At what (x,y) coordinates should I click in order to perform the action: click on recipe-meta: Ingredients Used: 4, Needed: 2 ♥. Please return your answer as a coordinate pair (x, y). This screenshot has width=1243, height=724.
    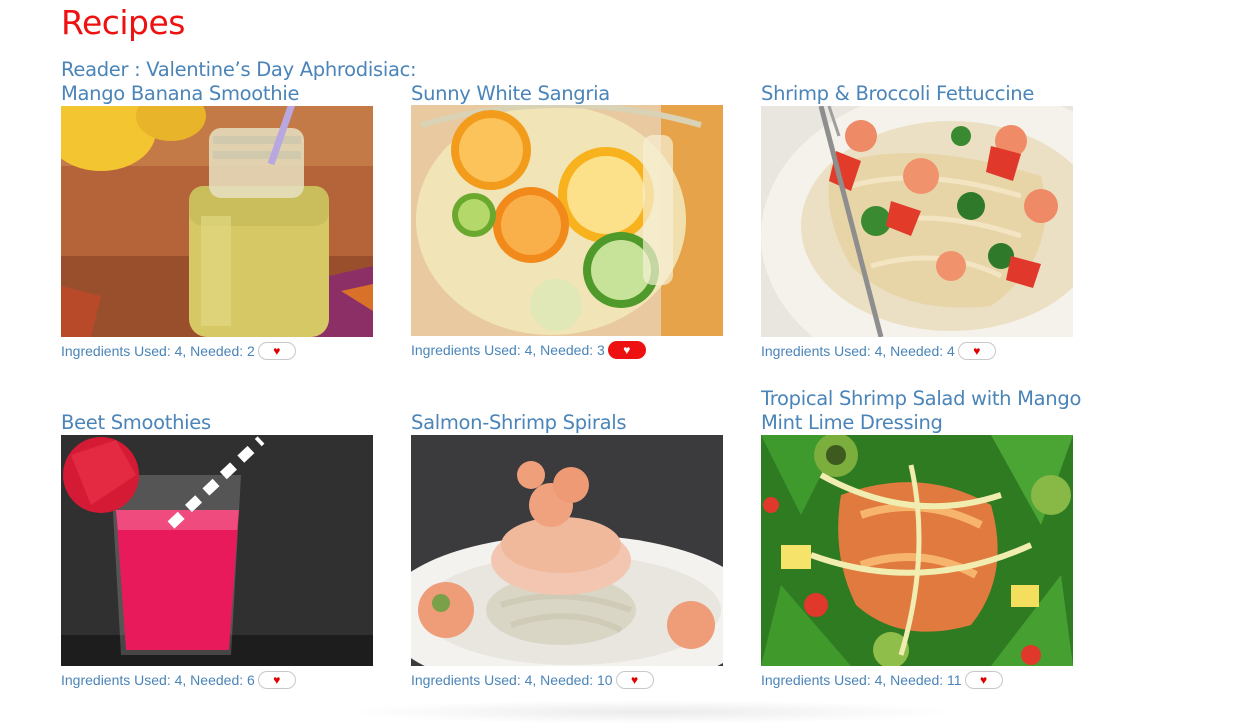
    Looking at the image, I should click on (178, 351).